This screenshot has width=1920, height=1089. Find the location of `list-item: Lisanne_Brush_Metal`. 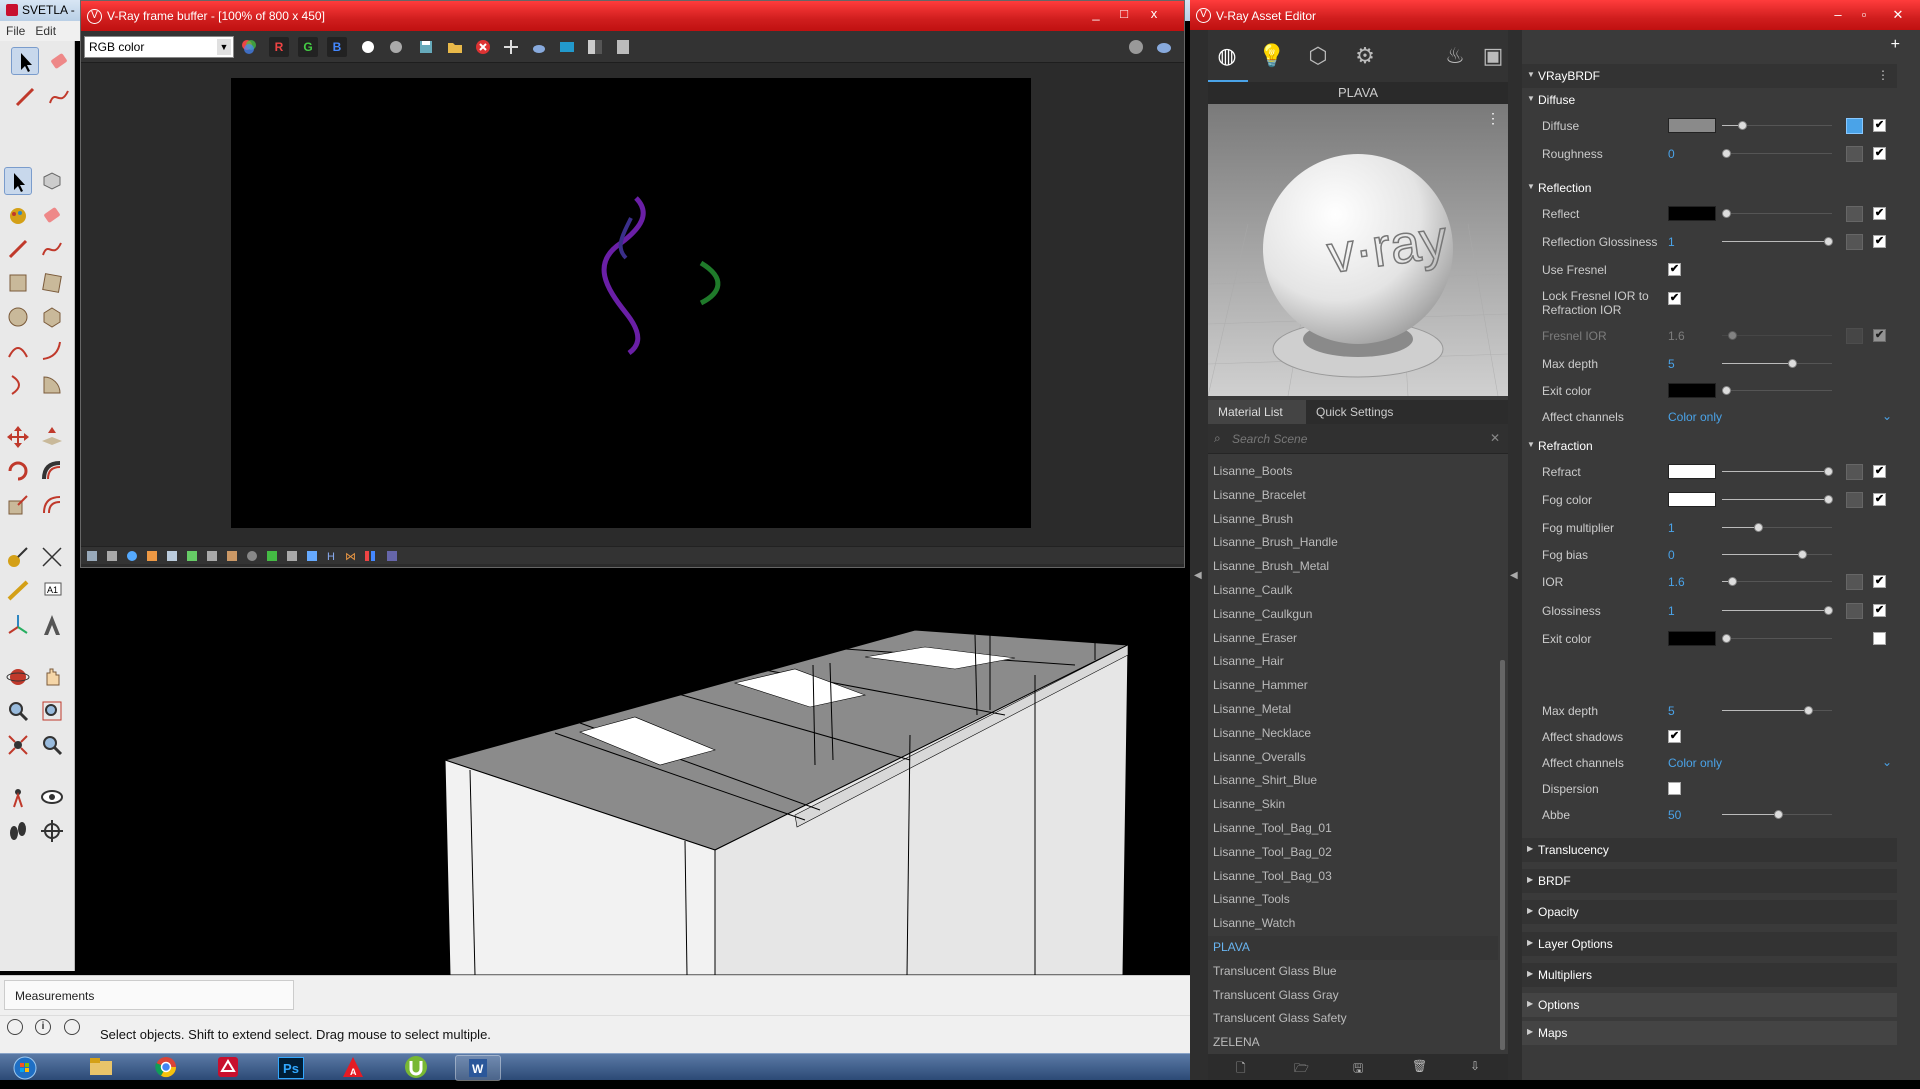

list-item: Lisanne_Brush_Metal is located at coordinates (1353, 567).